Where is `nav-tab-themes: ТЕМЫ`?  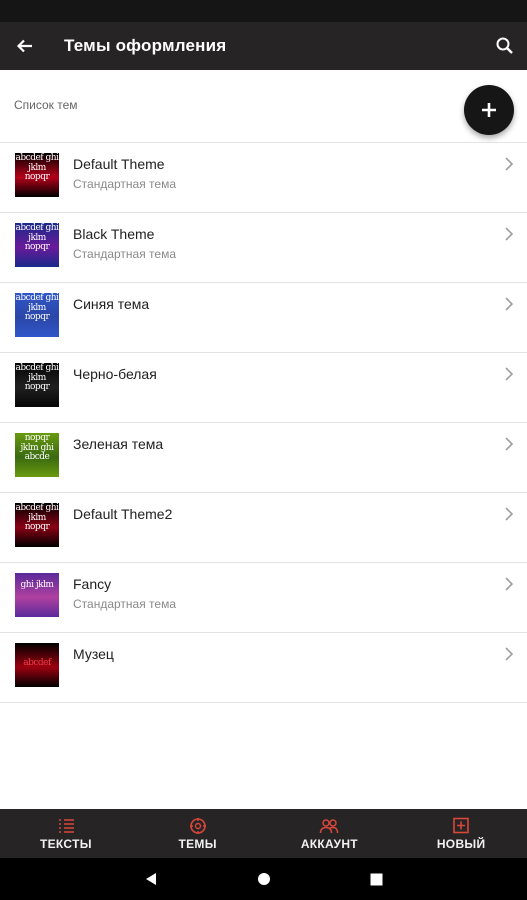
nav-tab-themes: ТЕМЫ is located at coordinates (198, 833).